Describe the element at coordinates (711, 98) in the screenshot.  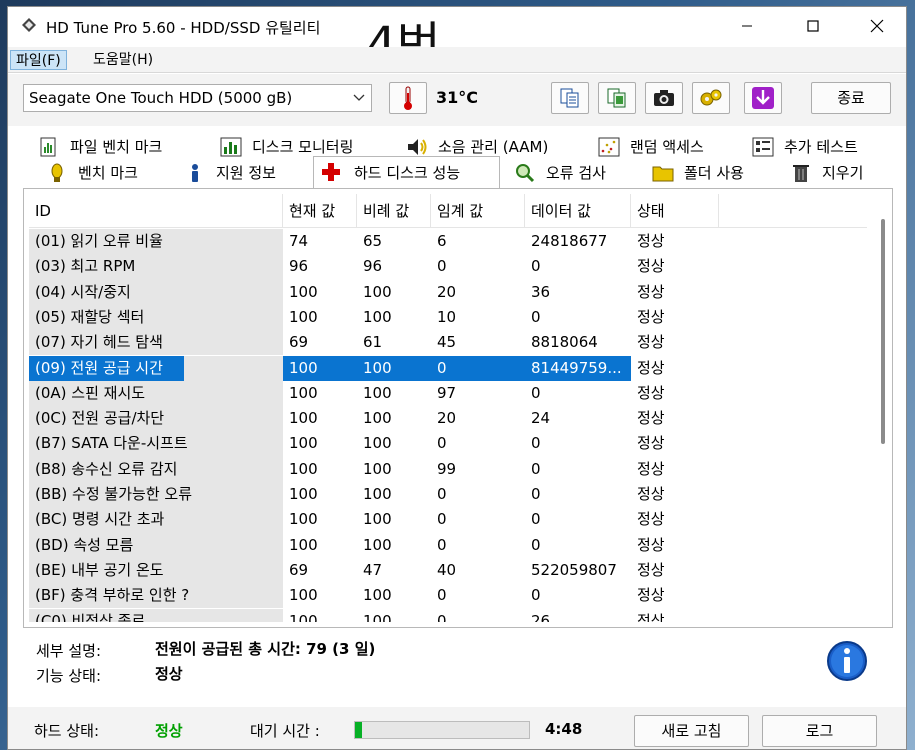
I see `options-button` at that location.